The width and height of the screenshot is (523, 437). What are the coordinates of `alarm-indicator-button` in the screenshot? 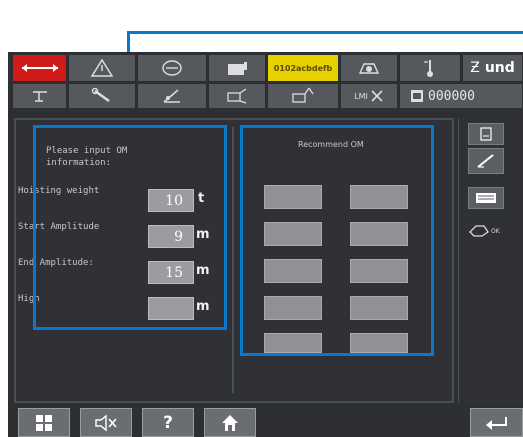 It's located at (39, 68).